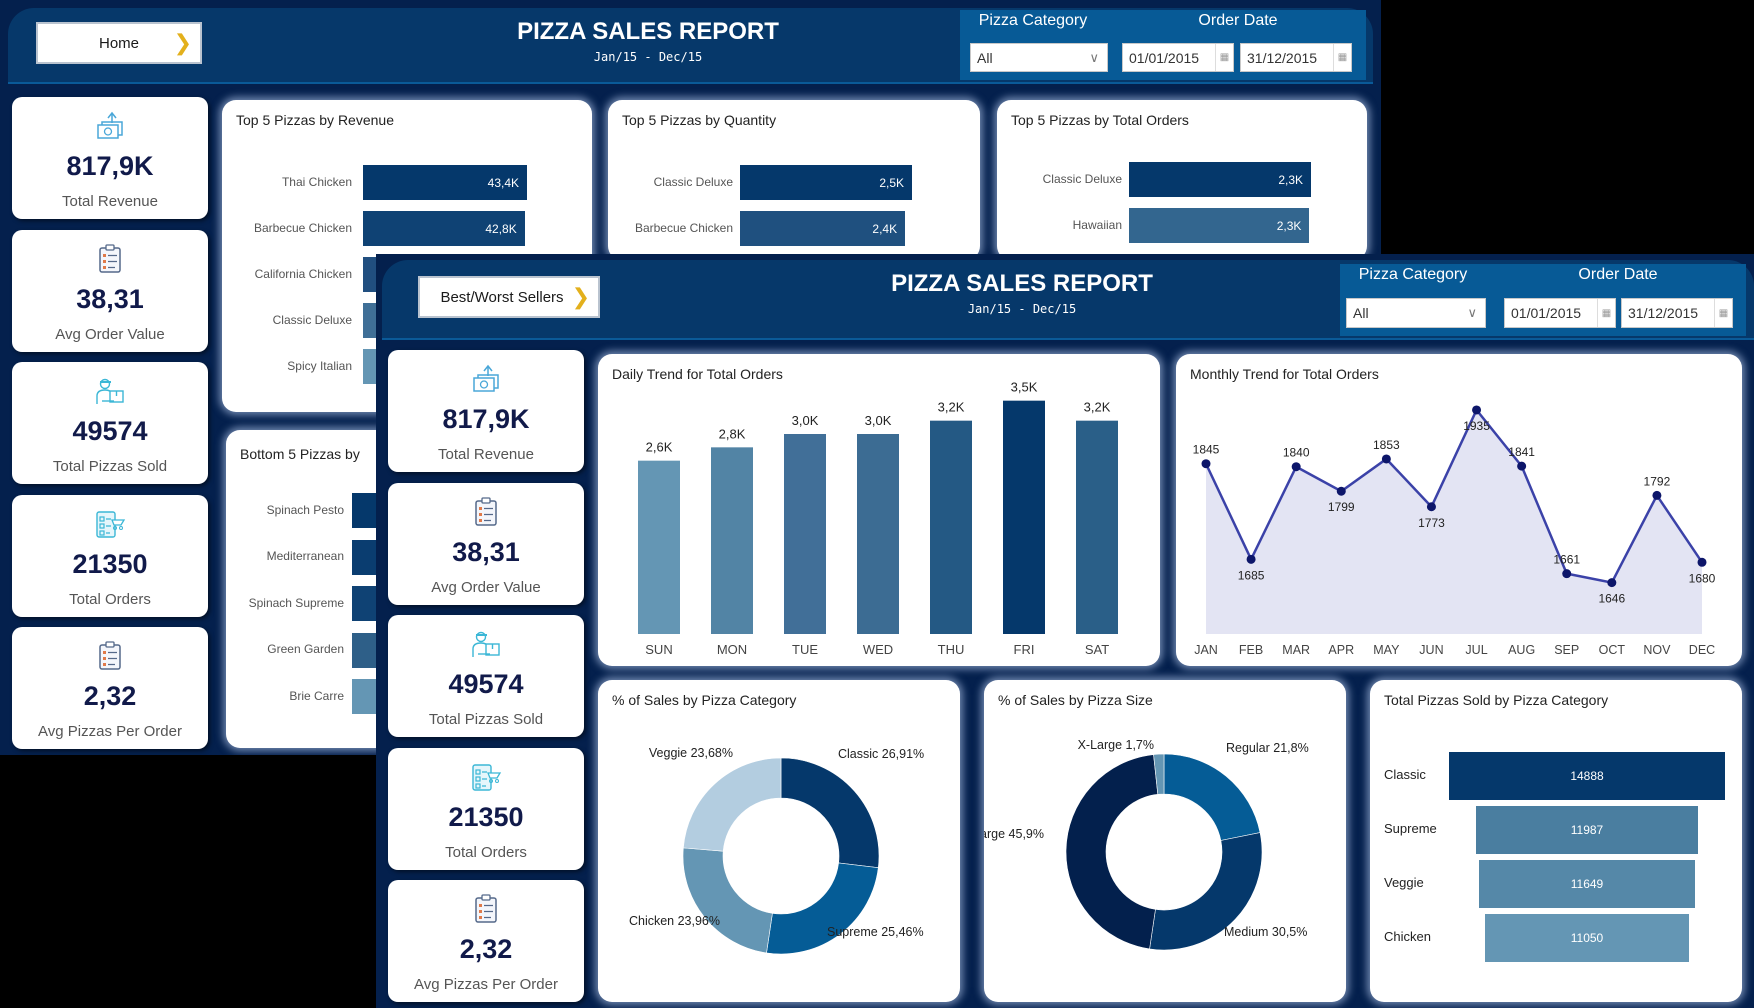 This screenshot has height=1008, width=1754. What do you see at coordinates (1386, 445) in the screenshot?
I see `point-data-label: 1853` at bounding box center [1386, 445].